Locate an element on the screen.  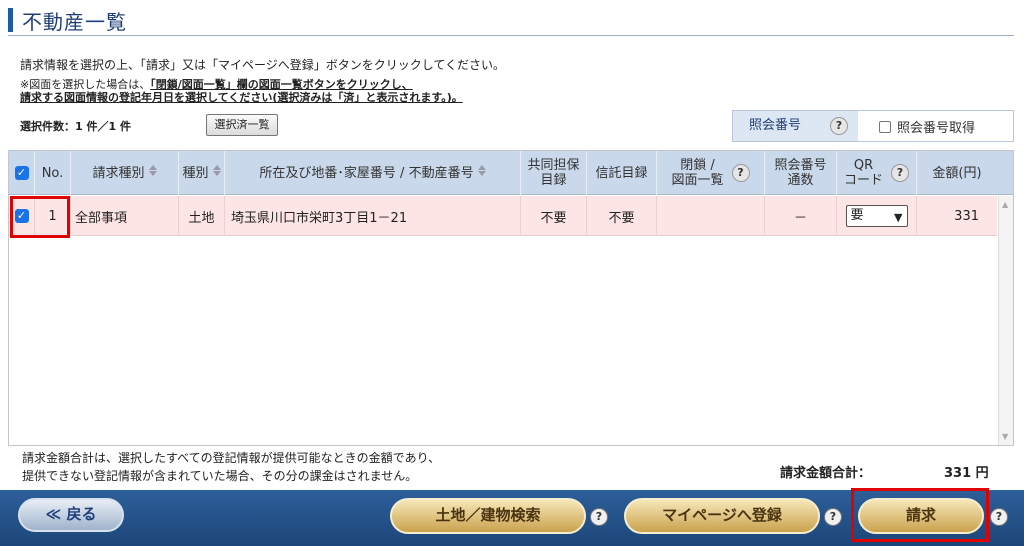
row-trust: 不要 is located at coordinates (622, 216).